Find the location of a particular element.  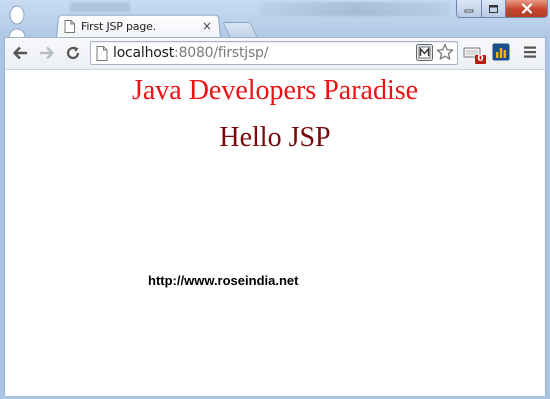

back-arrow-icon is located at coordinates (20, 53).